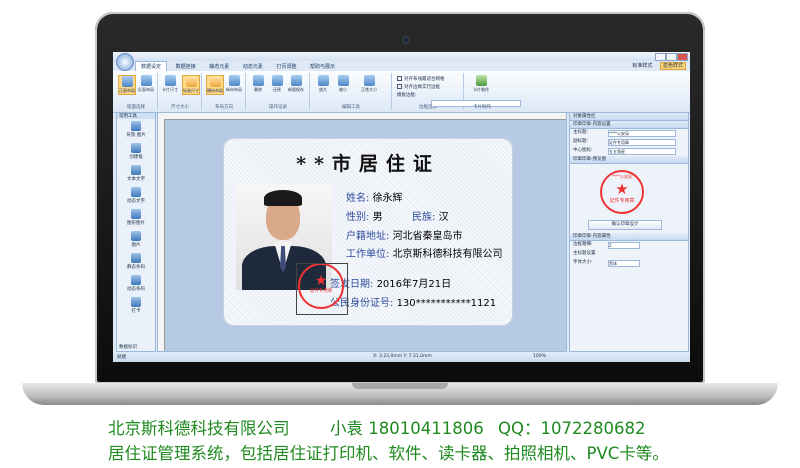 The height and width of the screenshot is (468, 800). Describe the element at coordinates (127, 85) in the screenshot. I see `front-layout-button: 正面布局` at that location.